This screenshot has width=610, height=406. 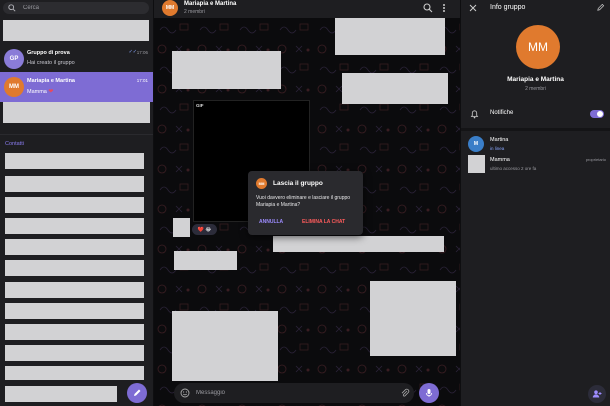 I want to click on chat-preview-text: Mamma, so click(x=37, y=92).